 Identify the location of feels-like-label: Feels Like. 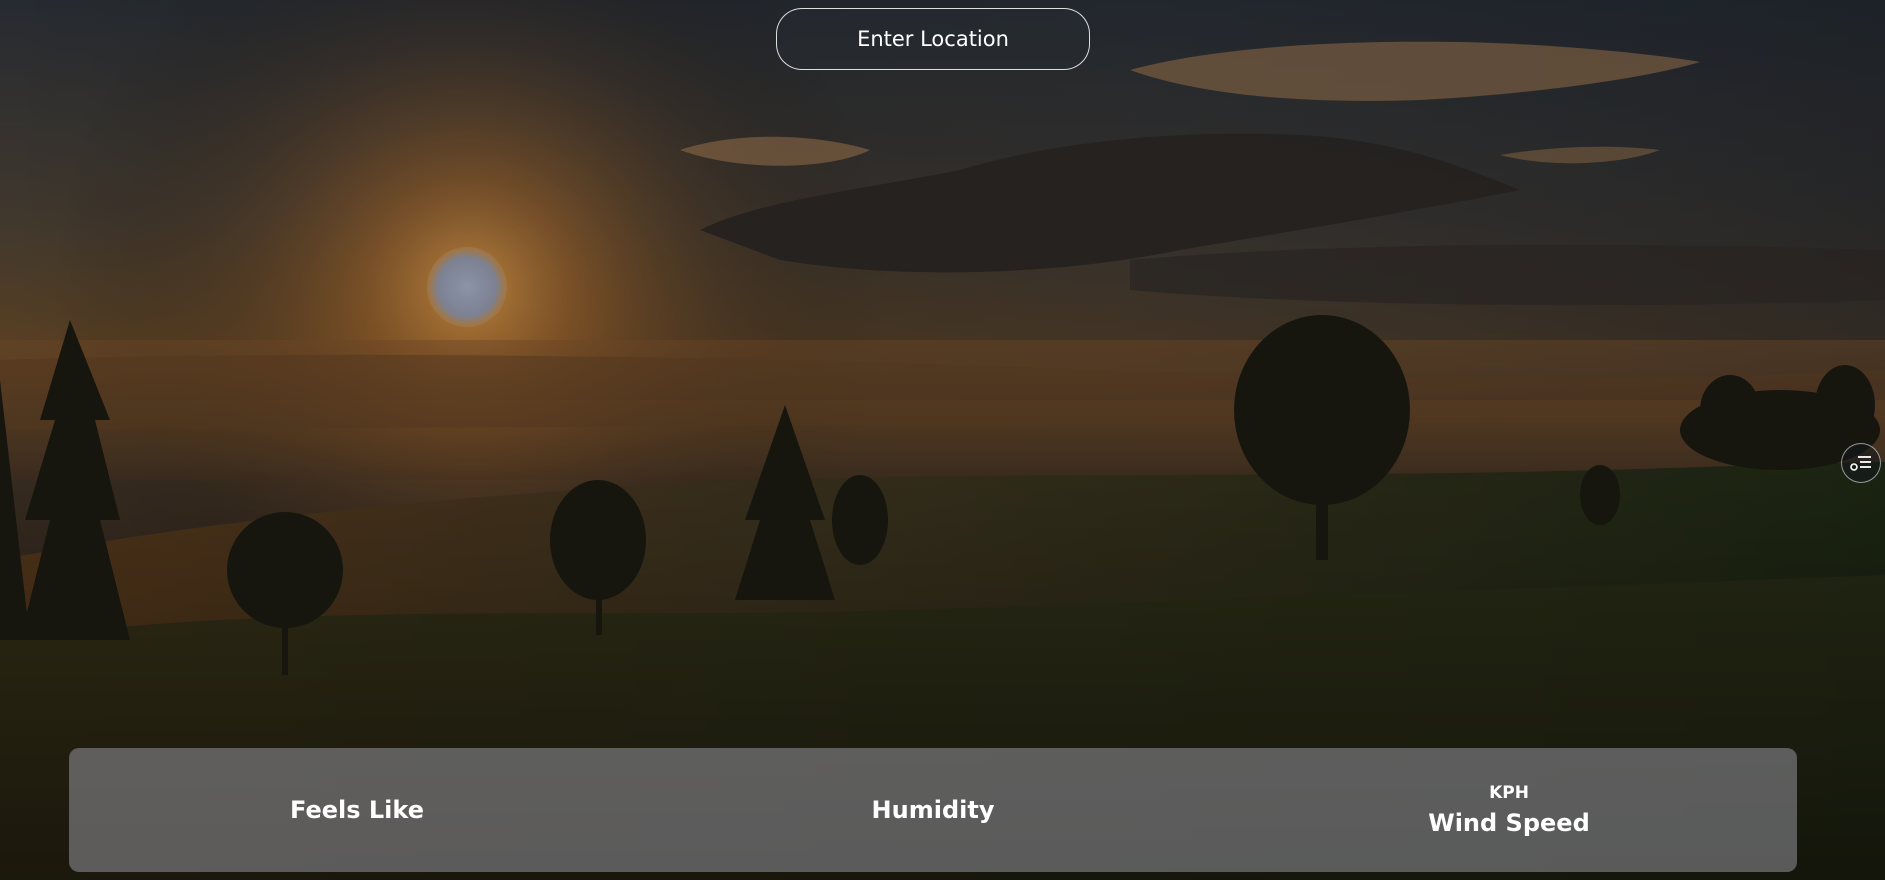
(357, 810).